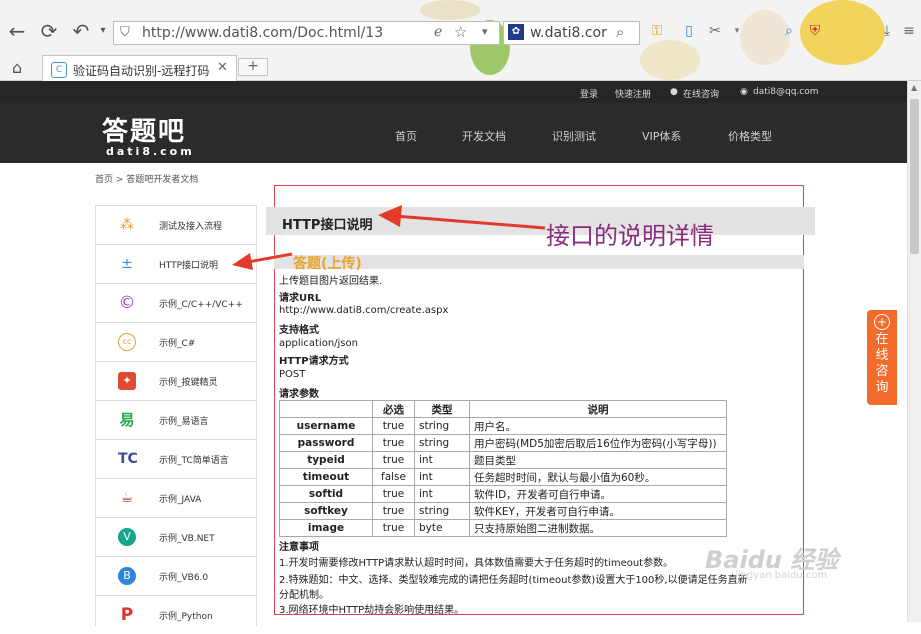  I want to click on page-scrollbar: ▲, so click(914, 351).